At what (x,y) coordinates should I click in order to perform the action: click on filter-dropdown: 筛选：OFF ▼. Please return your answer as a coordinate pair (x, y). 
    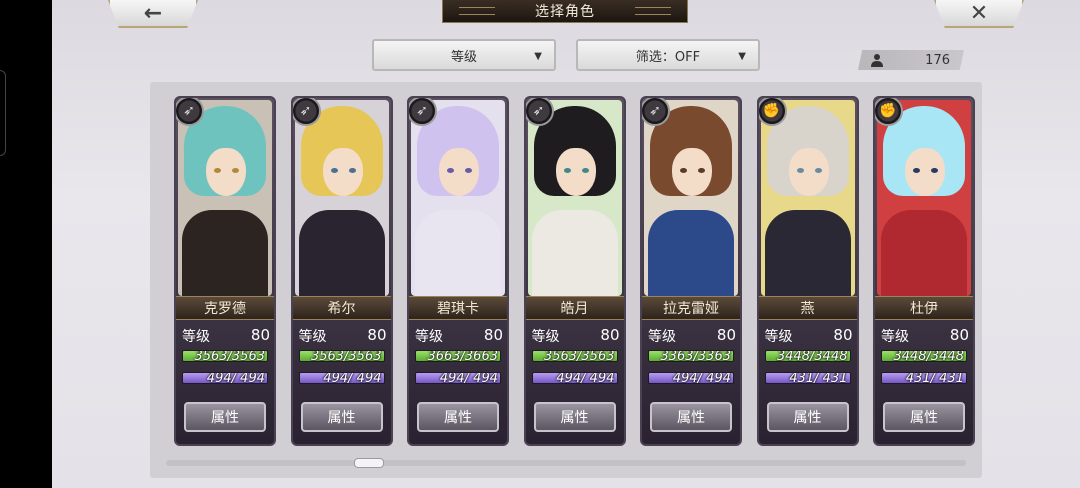
    Looking at the image, I should click on (668, 55).